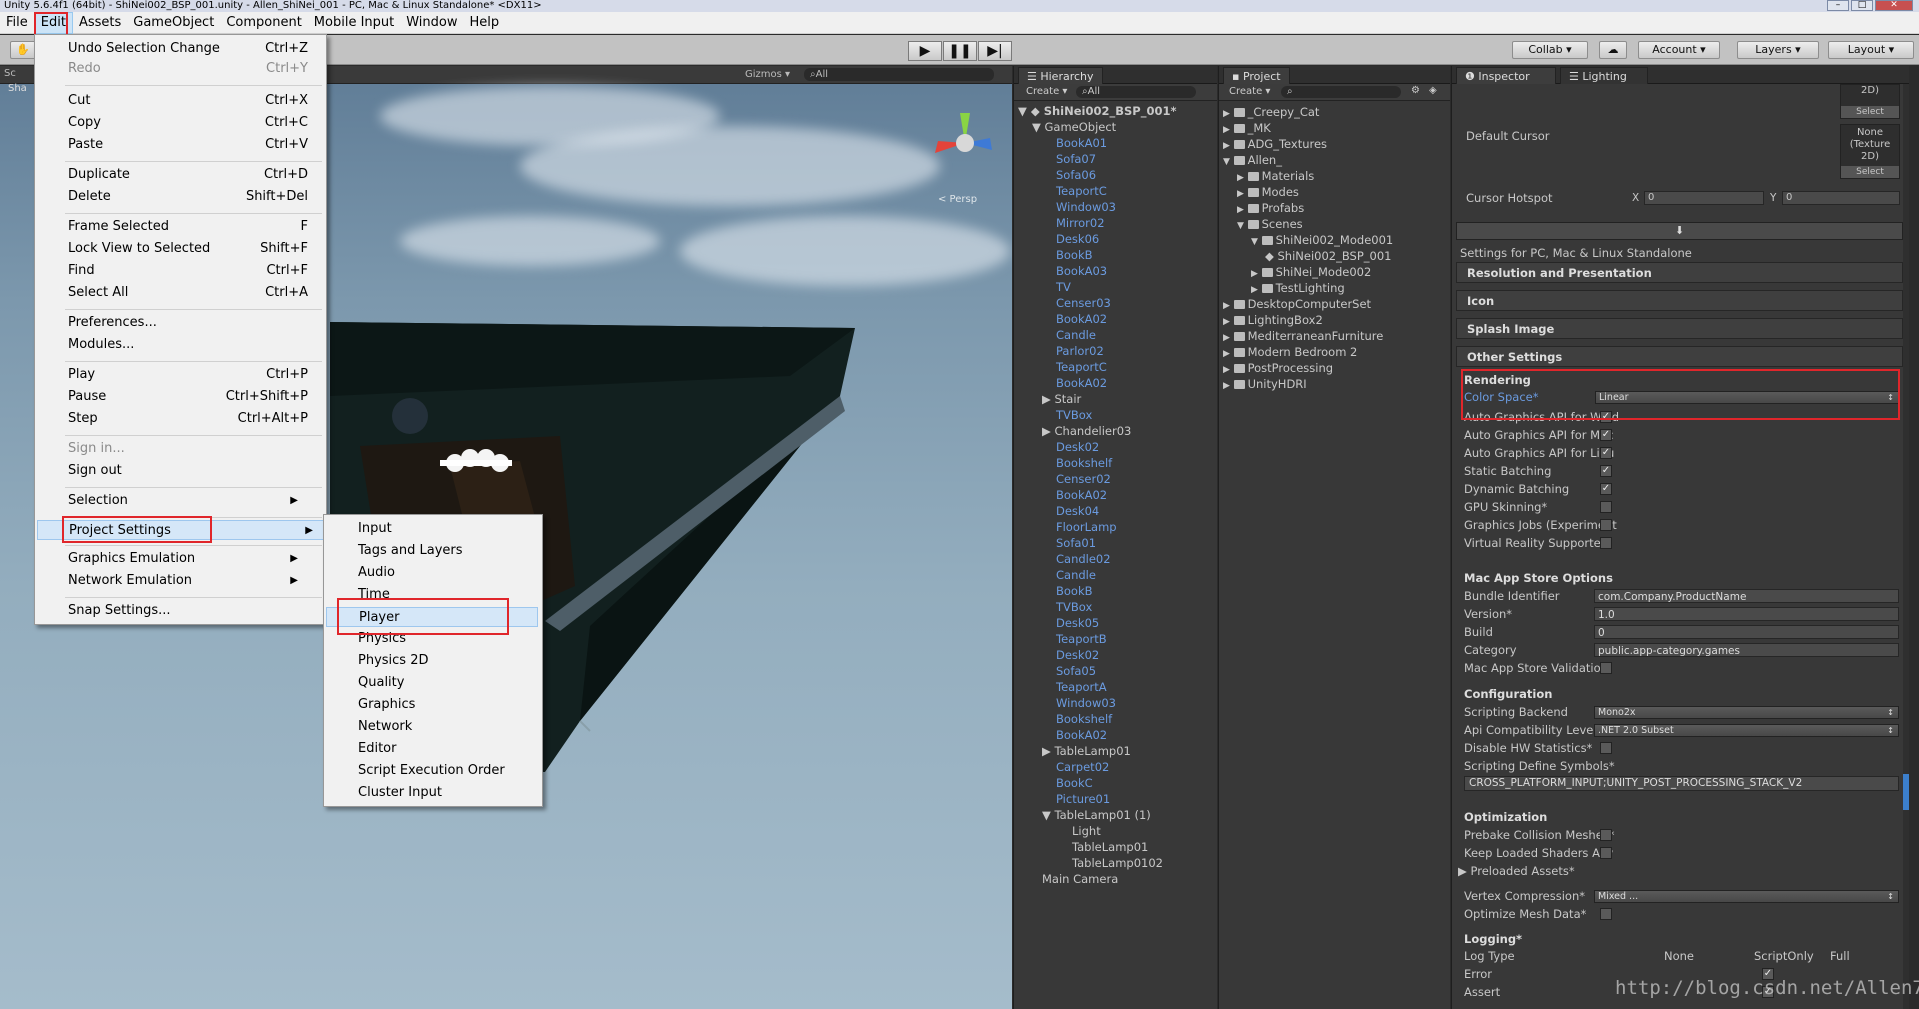 The height and width of the screenshot is (1009, 1919). I want to click on hierarchy-item: Parlor02, so click(1080, 351).